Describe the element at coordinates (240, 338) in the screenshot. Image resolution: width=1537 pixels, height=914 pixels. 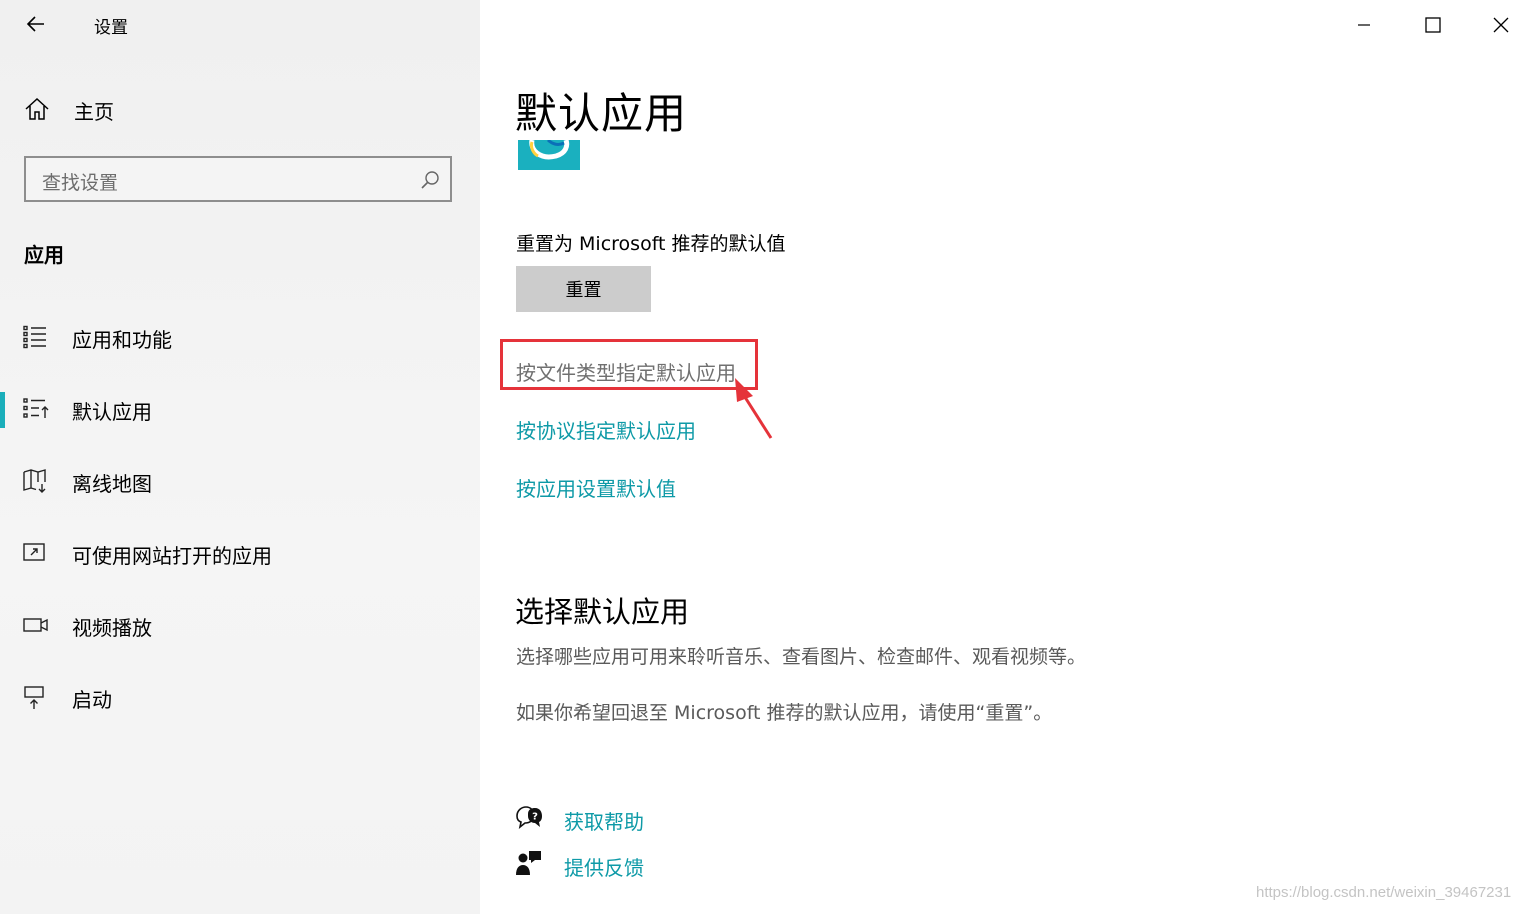
I see `sidebar-item-apps-features: 应用和功能` at that location.